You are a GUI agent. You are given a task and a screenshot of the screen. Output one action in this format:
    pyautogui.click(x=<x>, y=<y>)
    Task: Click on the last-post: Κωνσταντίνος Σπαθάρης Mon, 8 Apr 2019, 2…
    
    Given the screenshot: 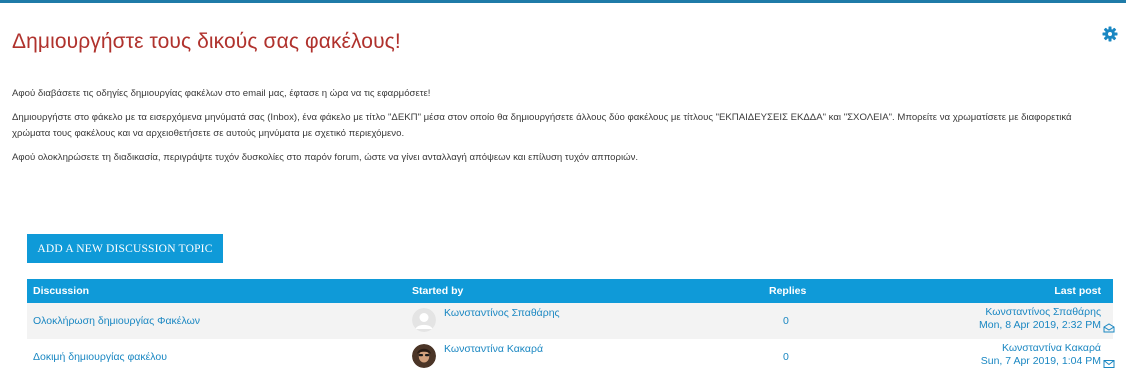 What is the action you would take?
    pyautogui.click(x=1040, y=319)
    